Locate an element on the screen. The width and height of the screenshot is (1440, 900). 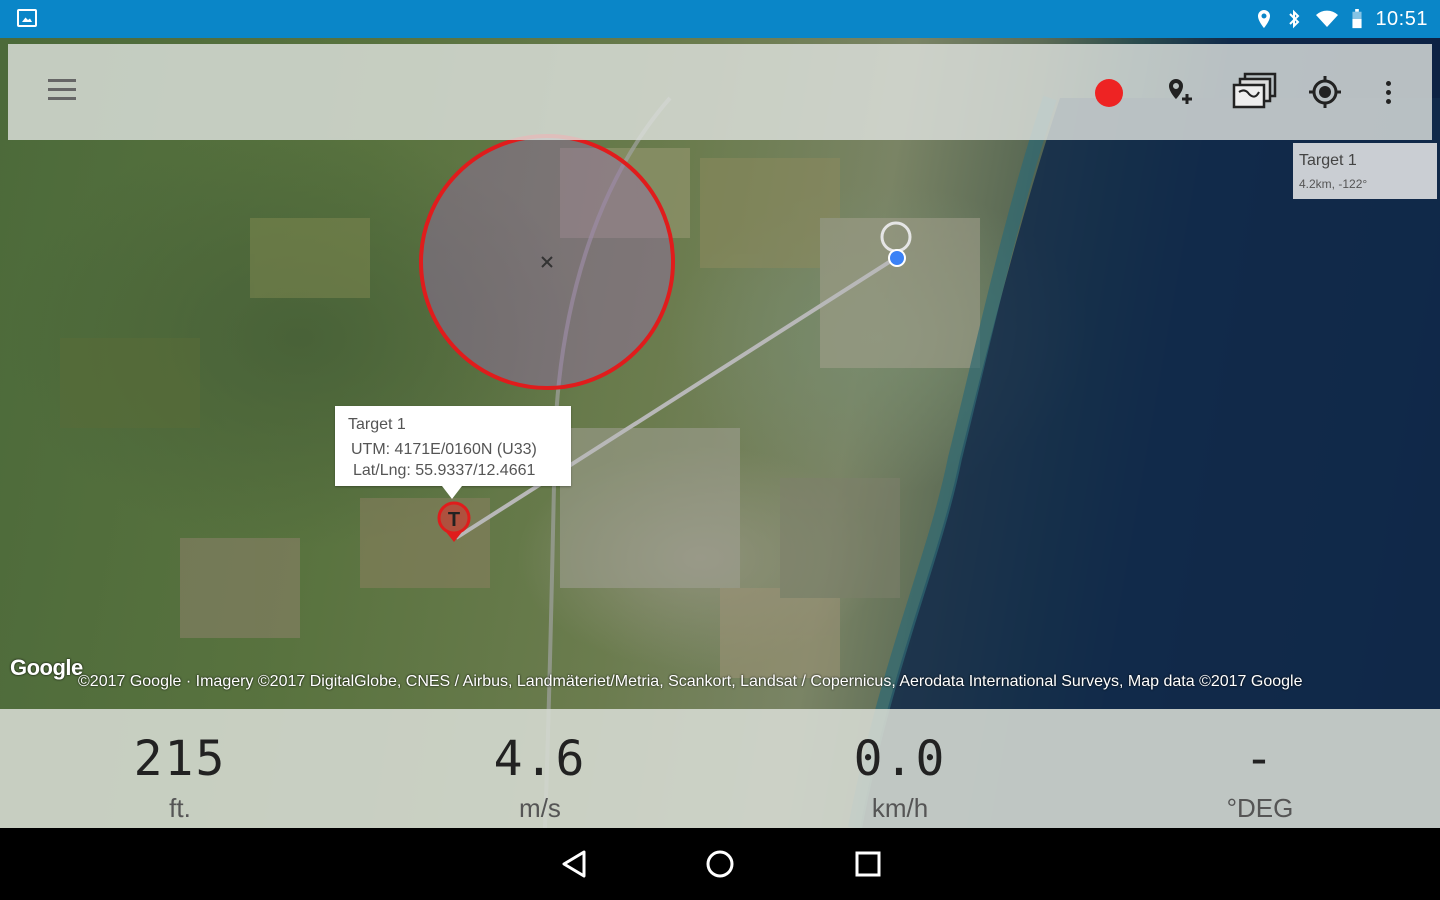
status-icons: 10:51 is located at coordinates (1341, 19).